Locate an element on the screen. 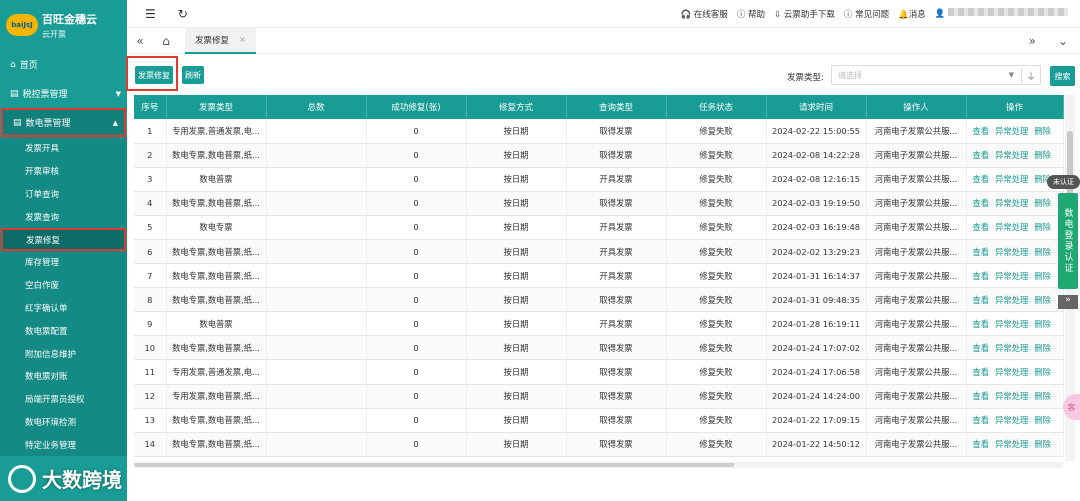 Image resolution: width=1080 pixels, height=501 pixels. column-header: 操作 is located at coordinates (1015, 107).